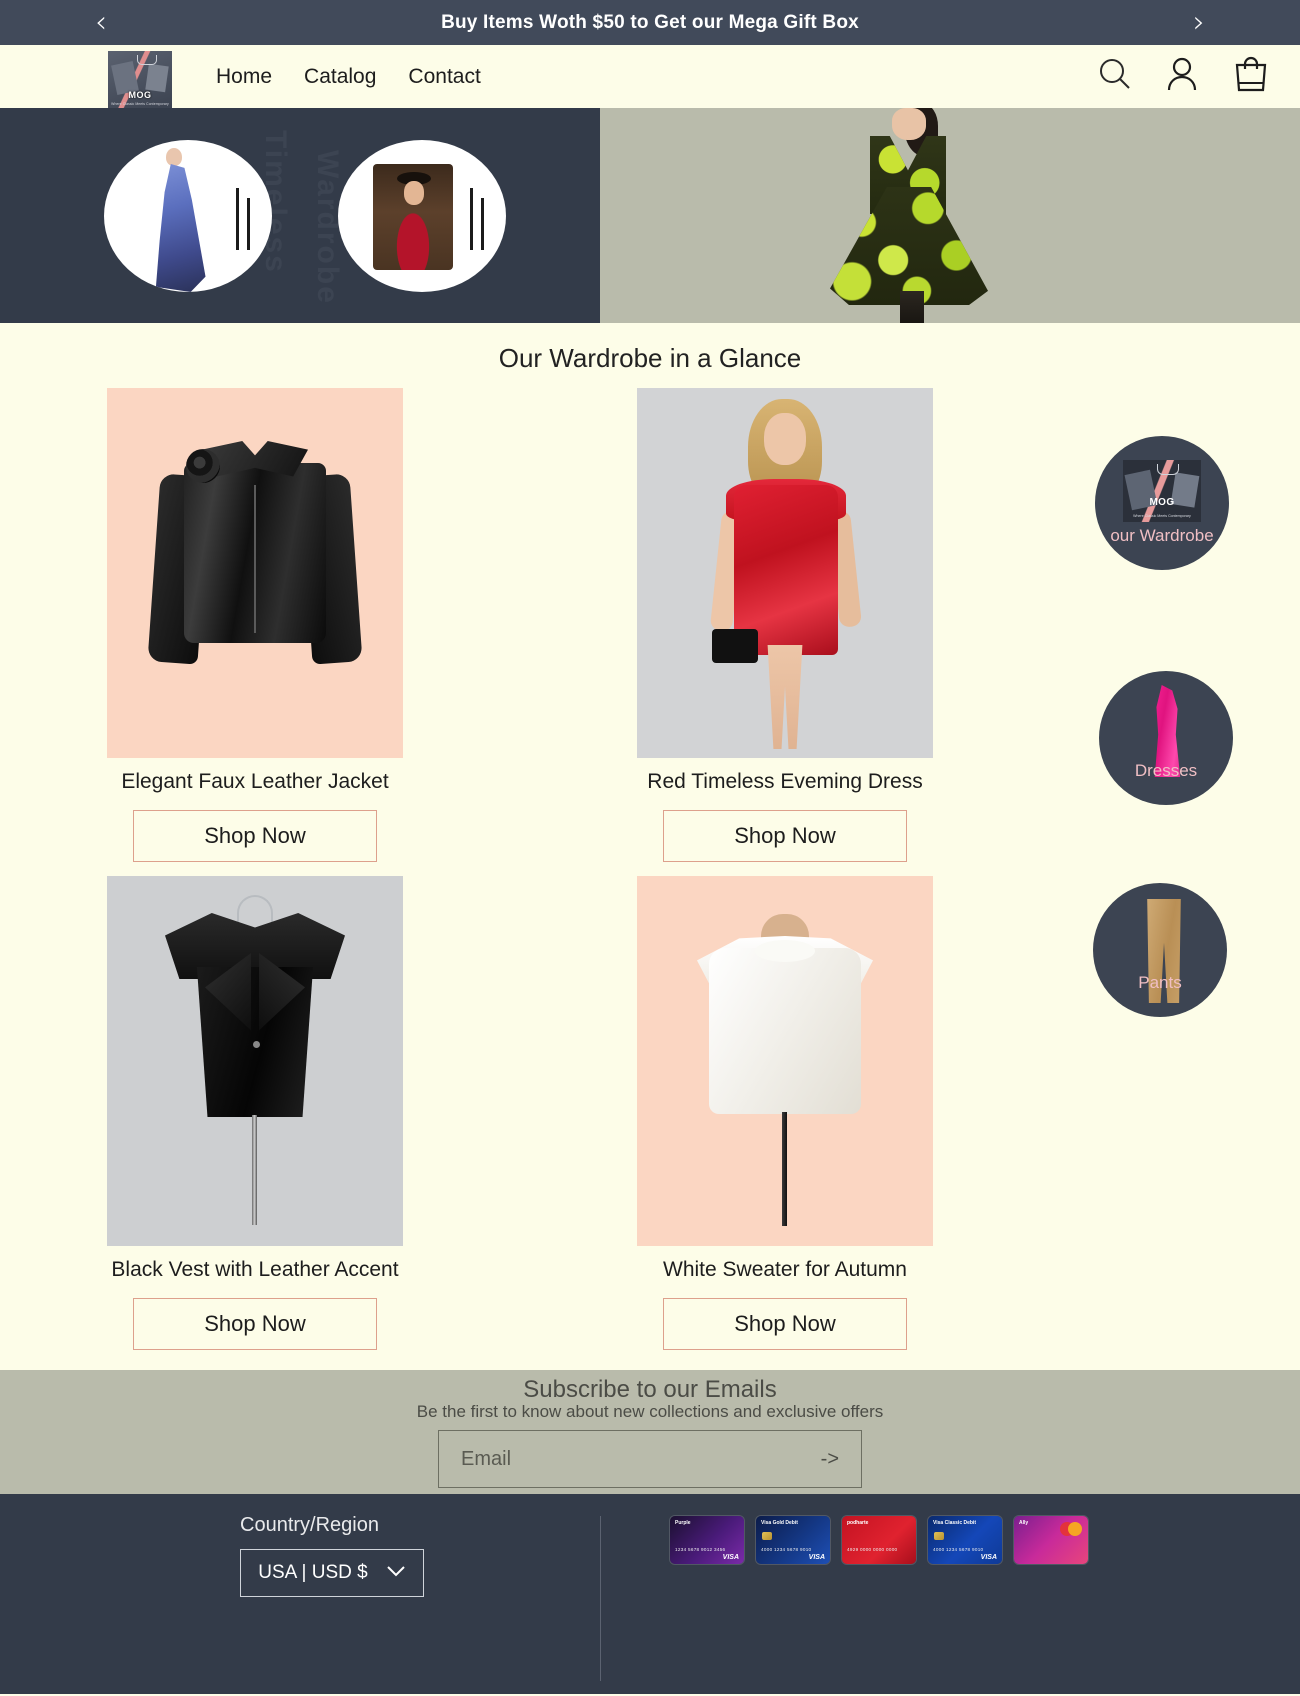 Image resolution: width=1300 pixels, height=1696 pixels. Describe the element at coordinates (650, 355) in the screenshot. I see `section-title: Our Wardrobe in a Glance` at that location.